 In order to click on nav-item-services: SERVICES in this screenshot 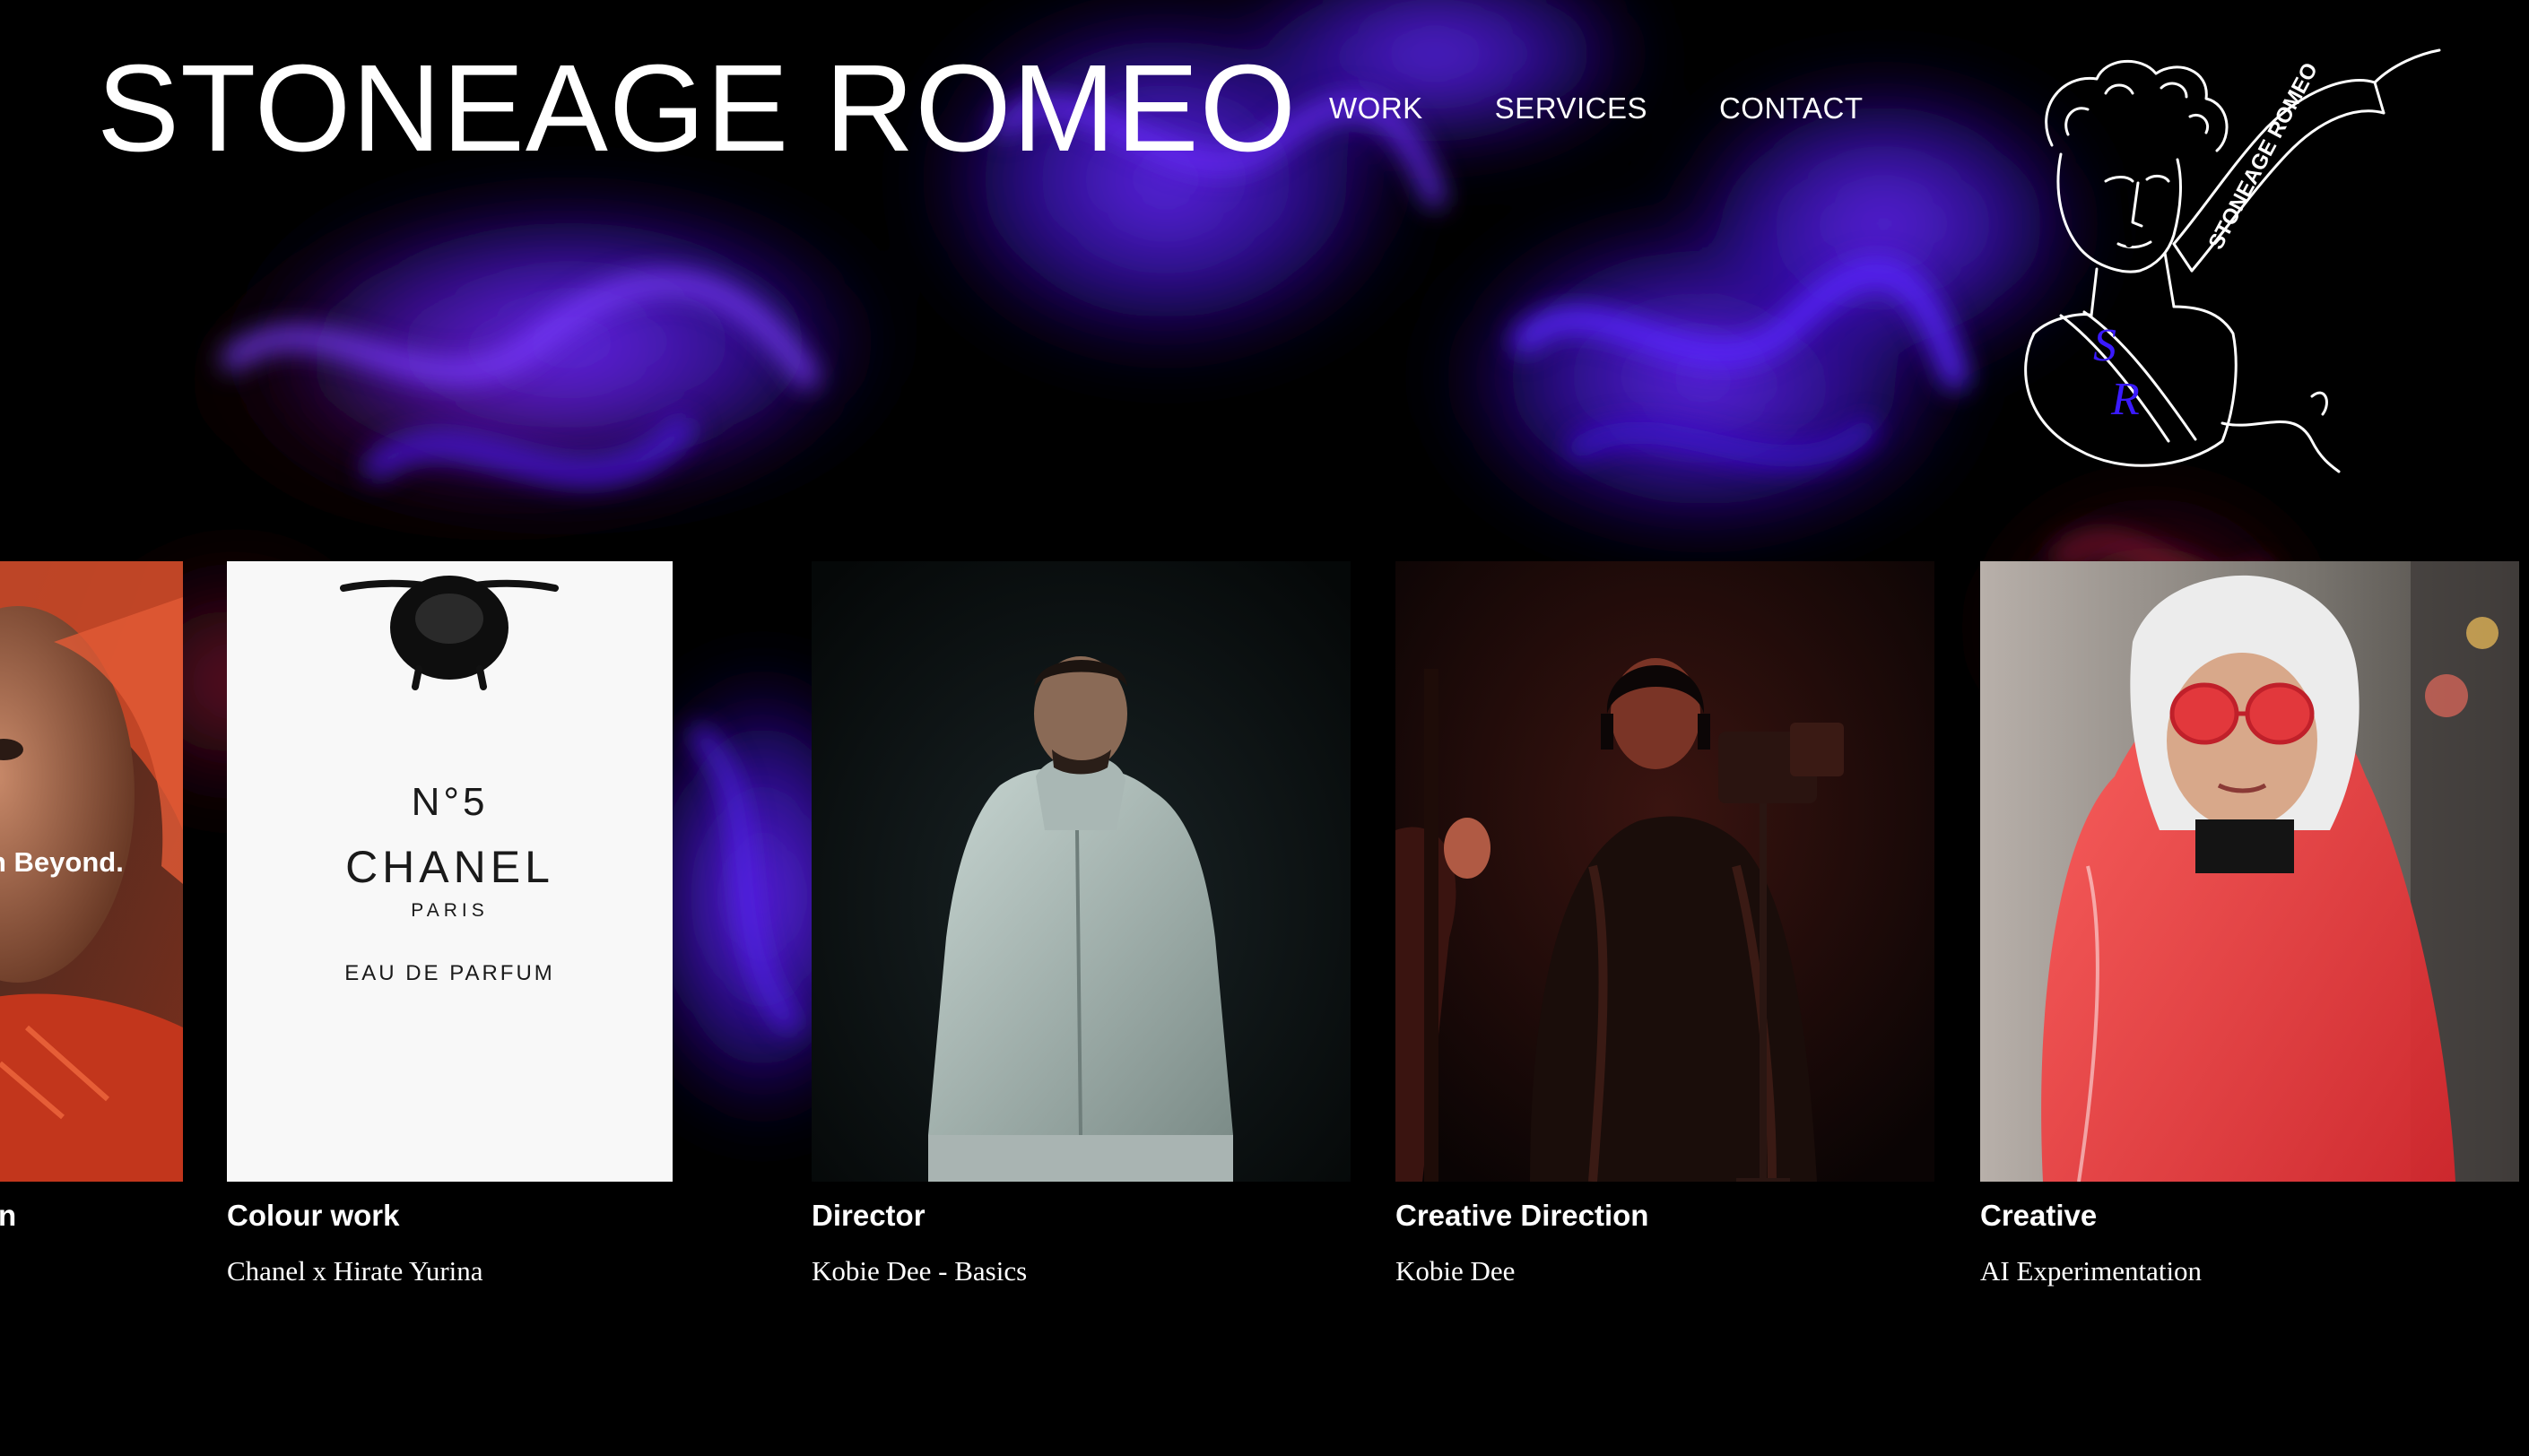, I will do `click(1571, 108)`.